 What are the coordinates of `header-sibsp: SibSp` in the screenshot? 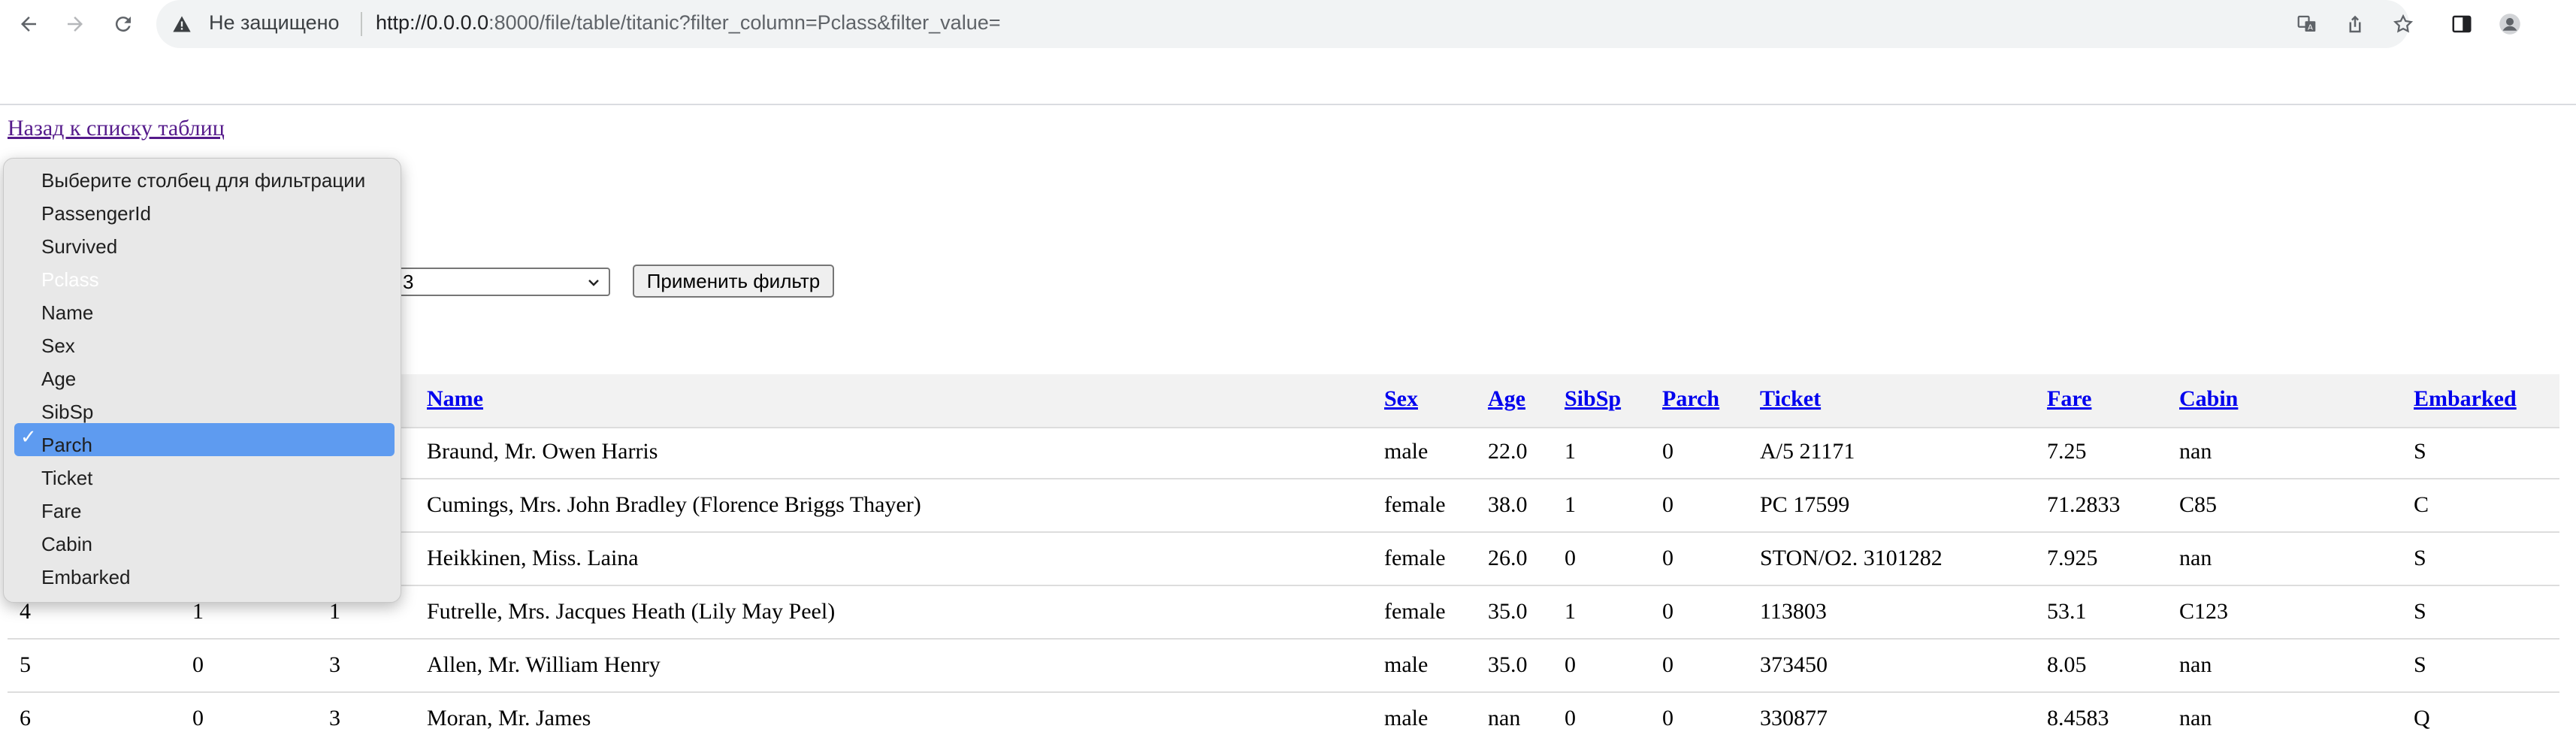 It's located at (1593, 399).